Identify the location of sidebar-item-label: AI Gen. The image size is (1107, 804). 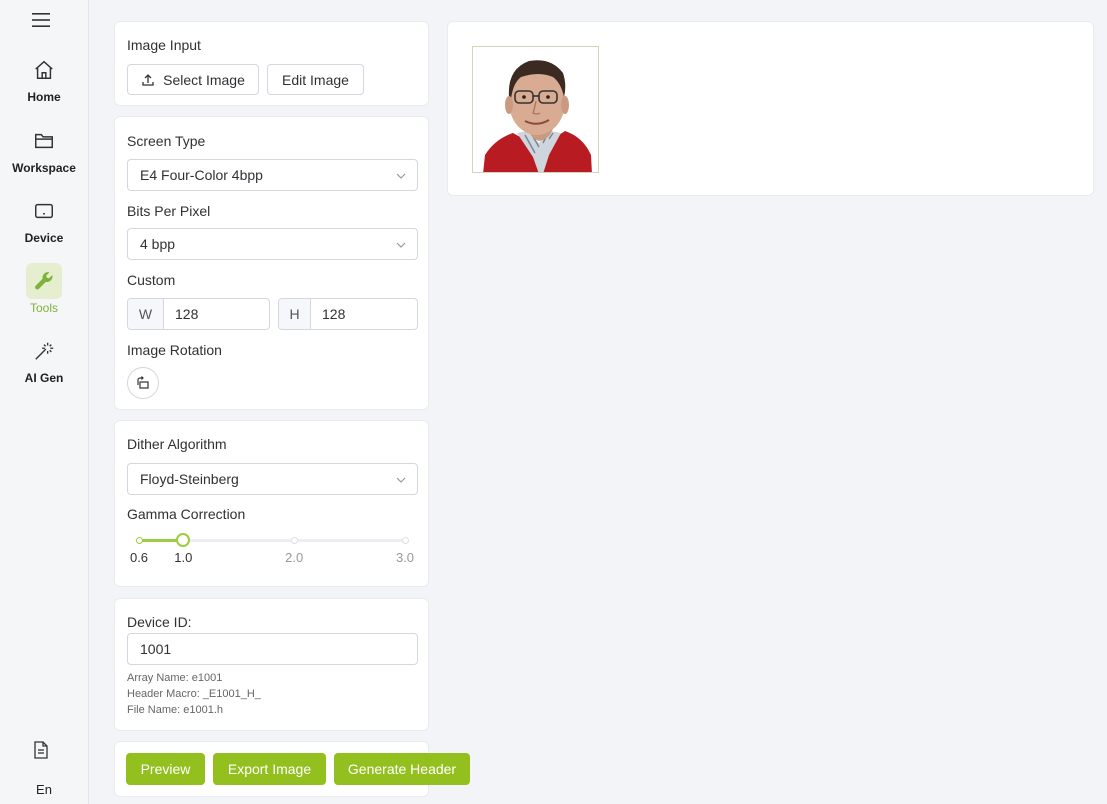
(44, 378).